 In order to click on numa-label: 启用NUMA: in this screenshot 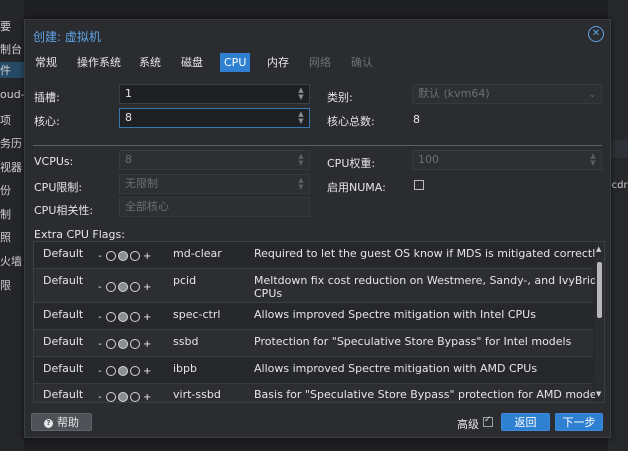, I will do `click(356, 187)`.